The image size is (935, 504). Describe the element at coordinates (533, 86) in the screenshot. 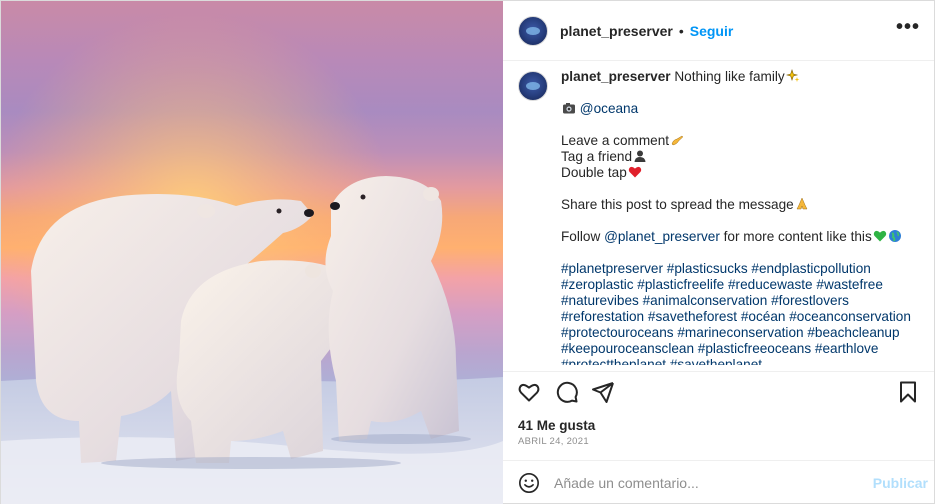

I see `caption-avatar` at that location.